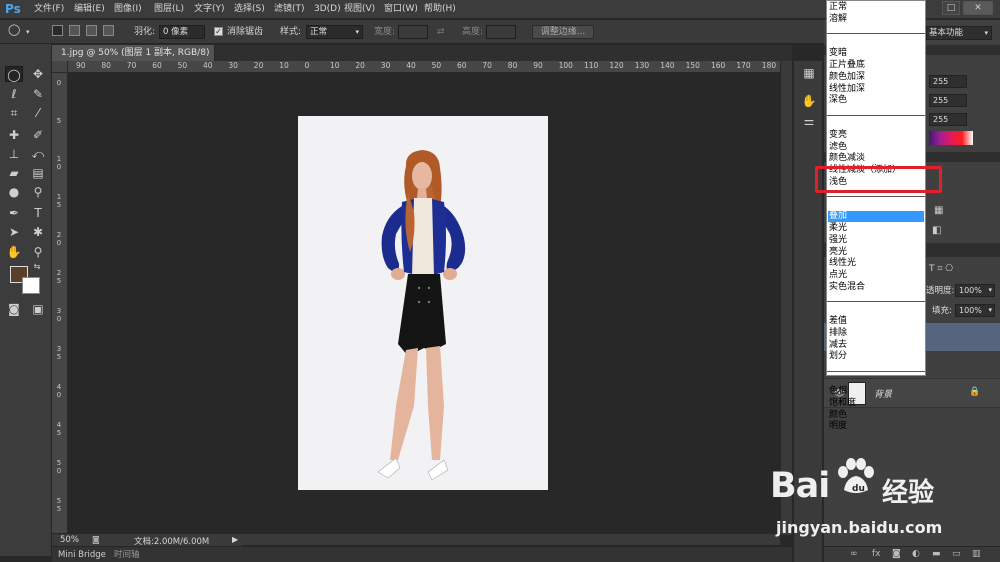  What do you see at coordinates (14, 154) in the screenshot?
I see `clone-stamp-tool-icon: ⊥` at bounding box center [14, 154].